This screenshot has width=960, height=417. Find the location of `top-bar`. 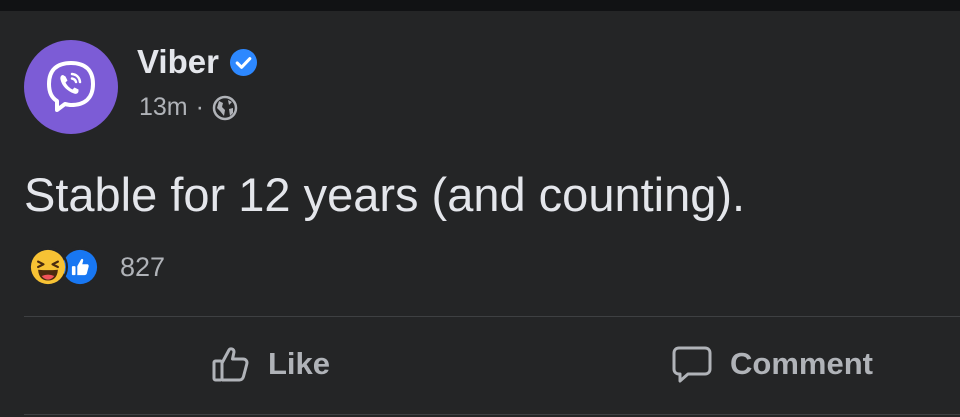

top-bar is located at coordinates (480, 5).